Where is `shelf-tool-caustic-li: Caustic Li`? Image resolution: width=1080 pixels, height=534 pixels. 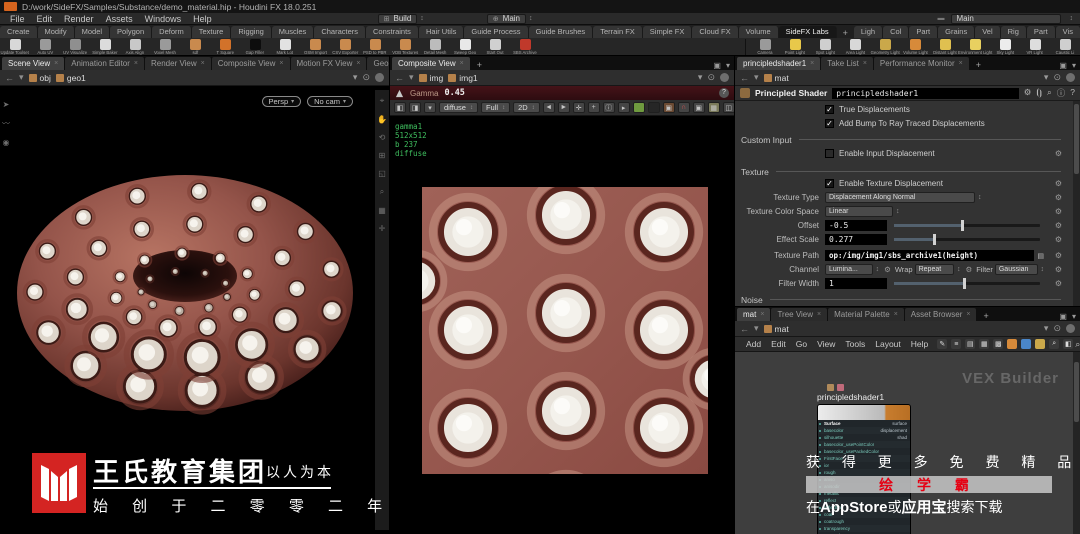 shelf-tool-caustic-li: Caustic Li is located at coordinates (1065, 47).